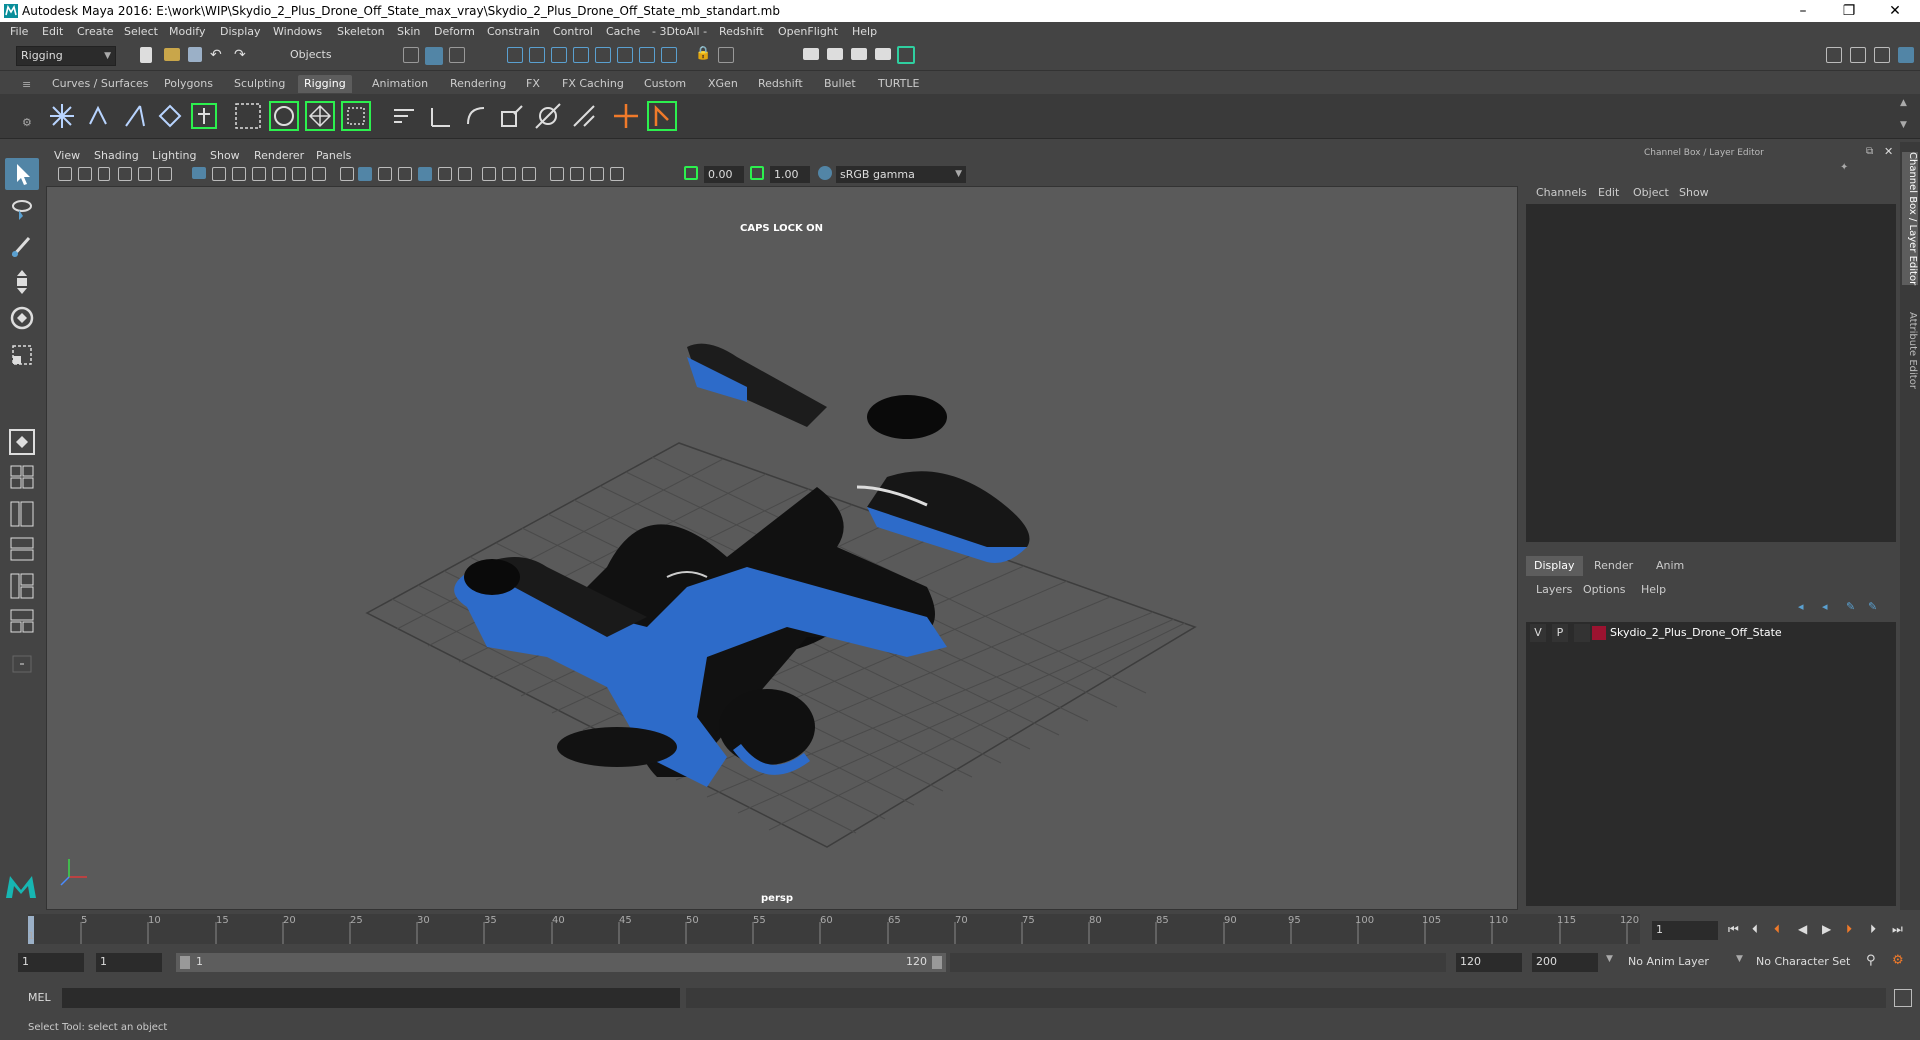  I want to click on menu-control: Control, so click(573, 31).